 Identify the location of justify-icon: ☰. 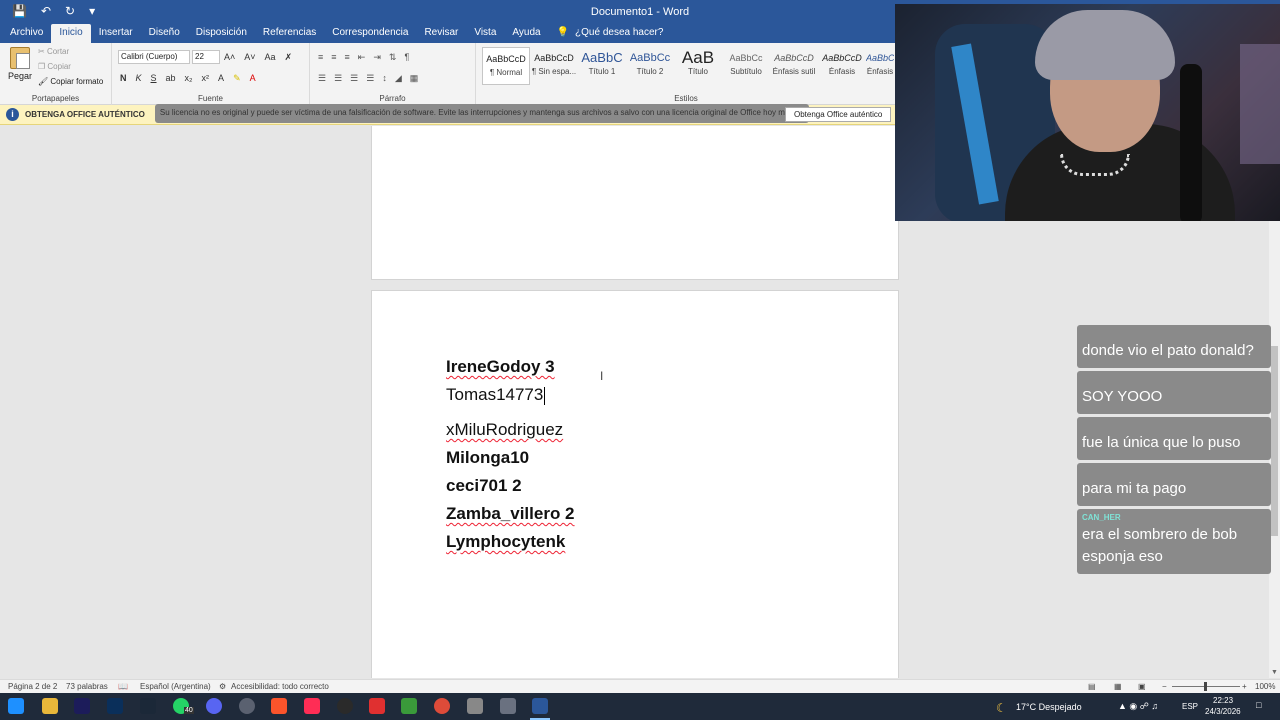
(370, 78).